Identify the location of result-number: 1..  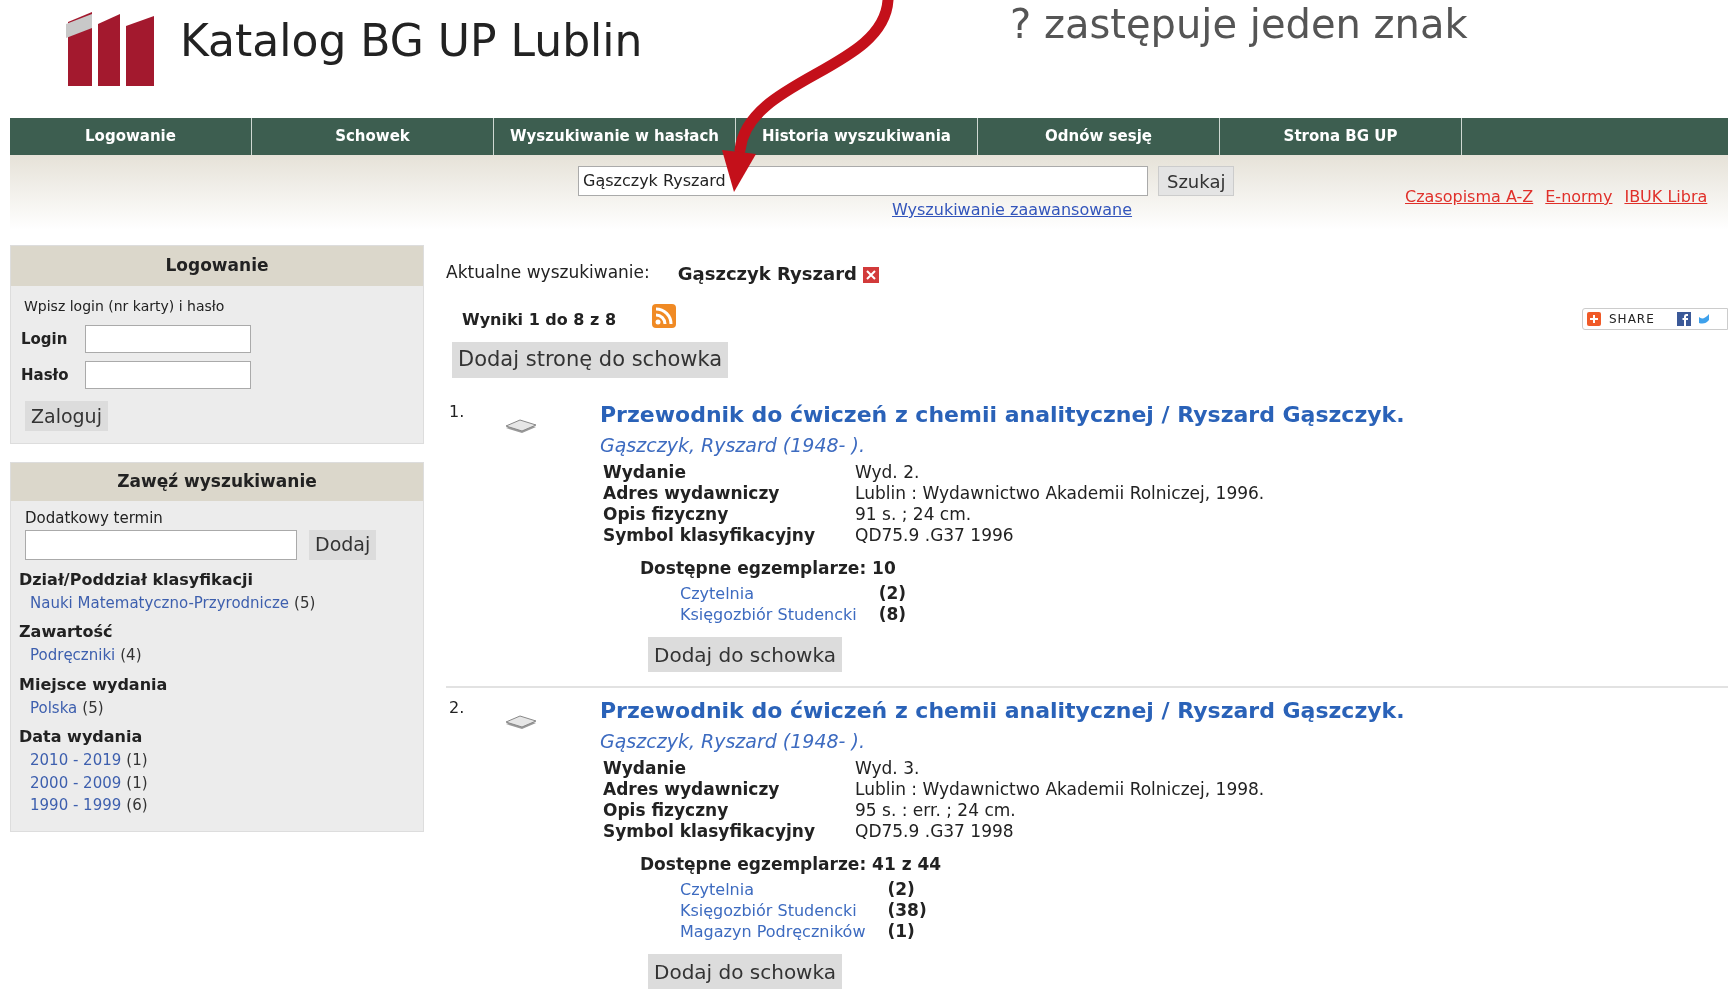
(457, 412).